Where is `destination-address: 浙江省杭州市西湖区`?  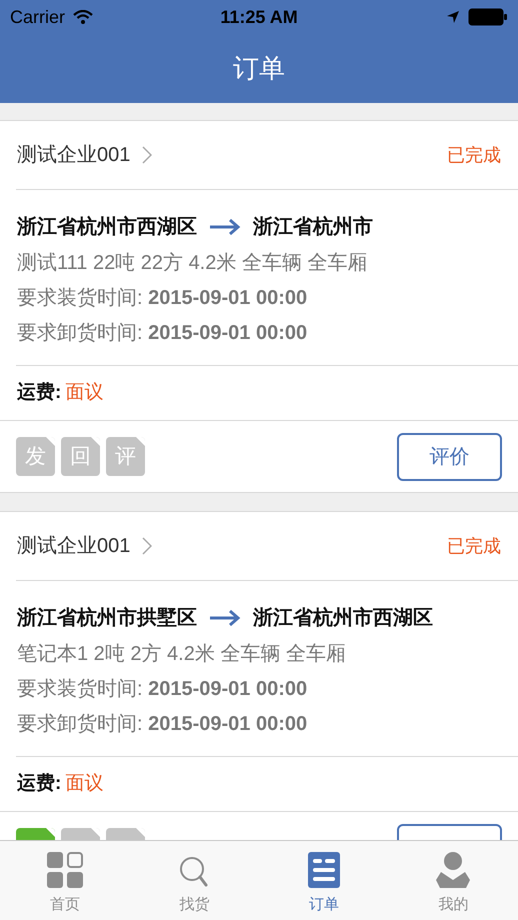 destination-address: 浙江省杭州市西湖区 is located at coordinates (343, 618).